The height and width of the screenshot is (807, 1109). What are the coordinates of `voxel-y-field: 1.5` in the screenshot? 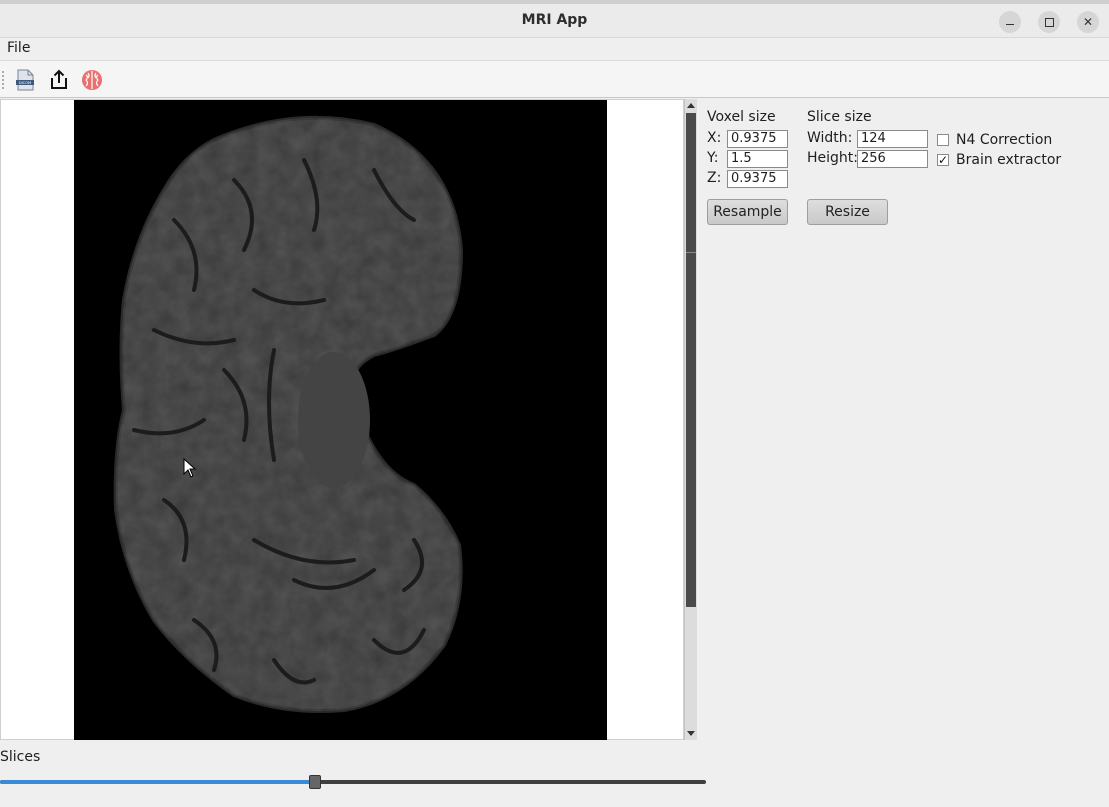 It's located at (757, 159).